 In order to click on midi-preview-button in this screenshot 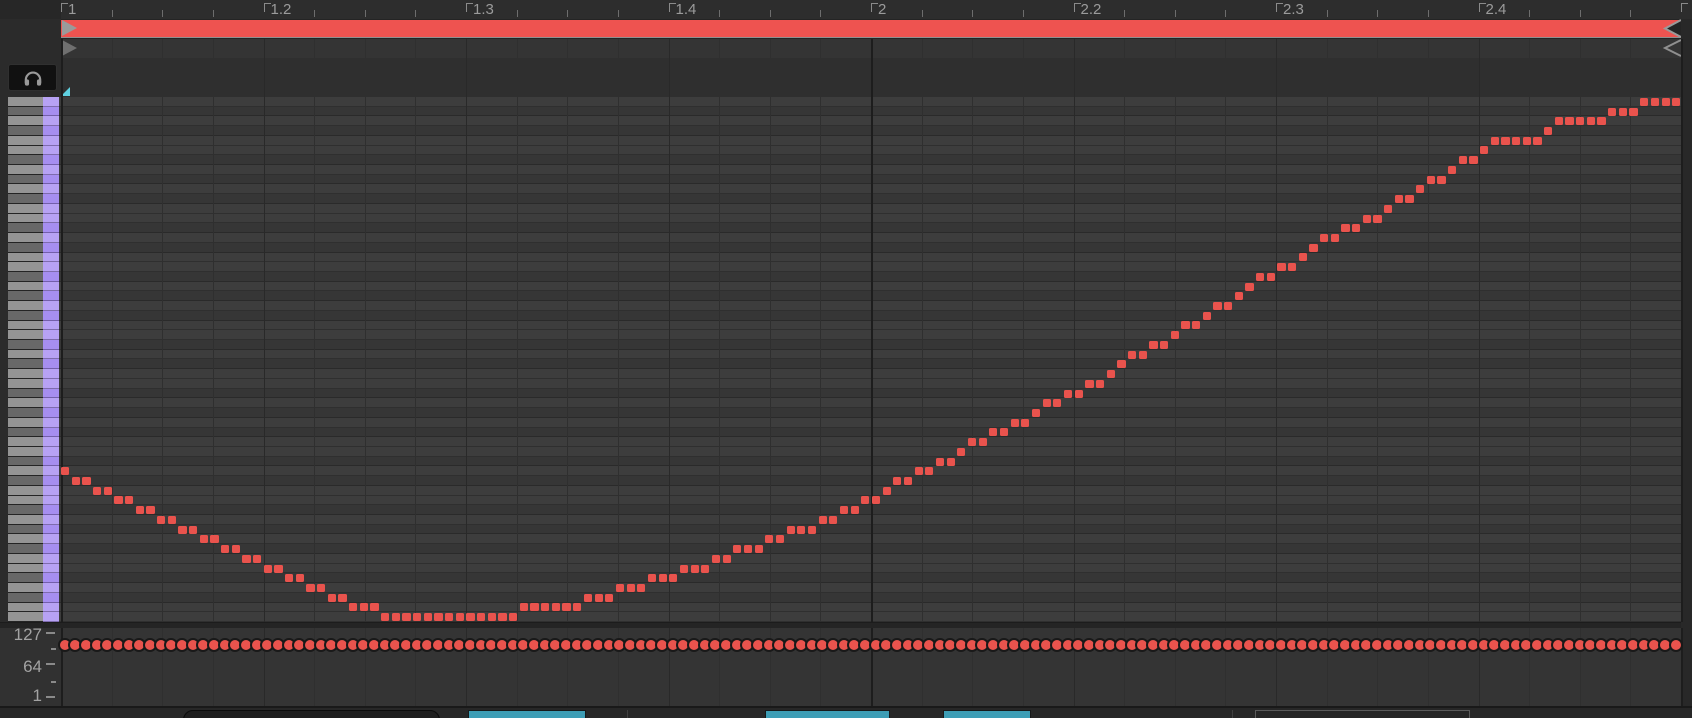, I will do `click(32, 77)`.